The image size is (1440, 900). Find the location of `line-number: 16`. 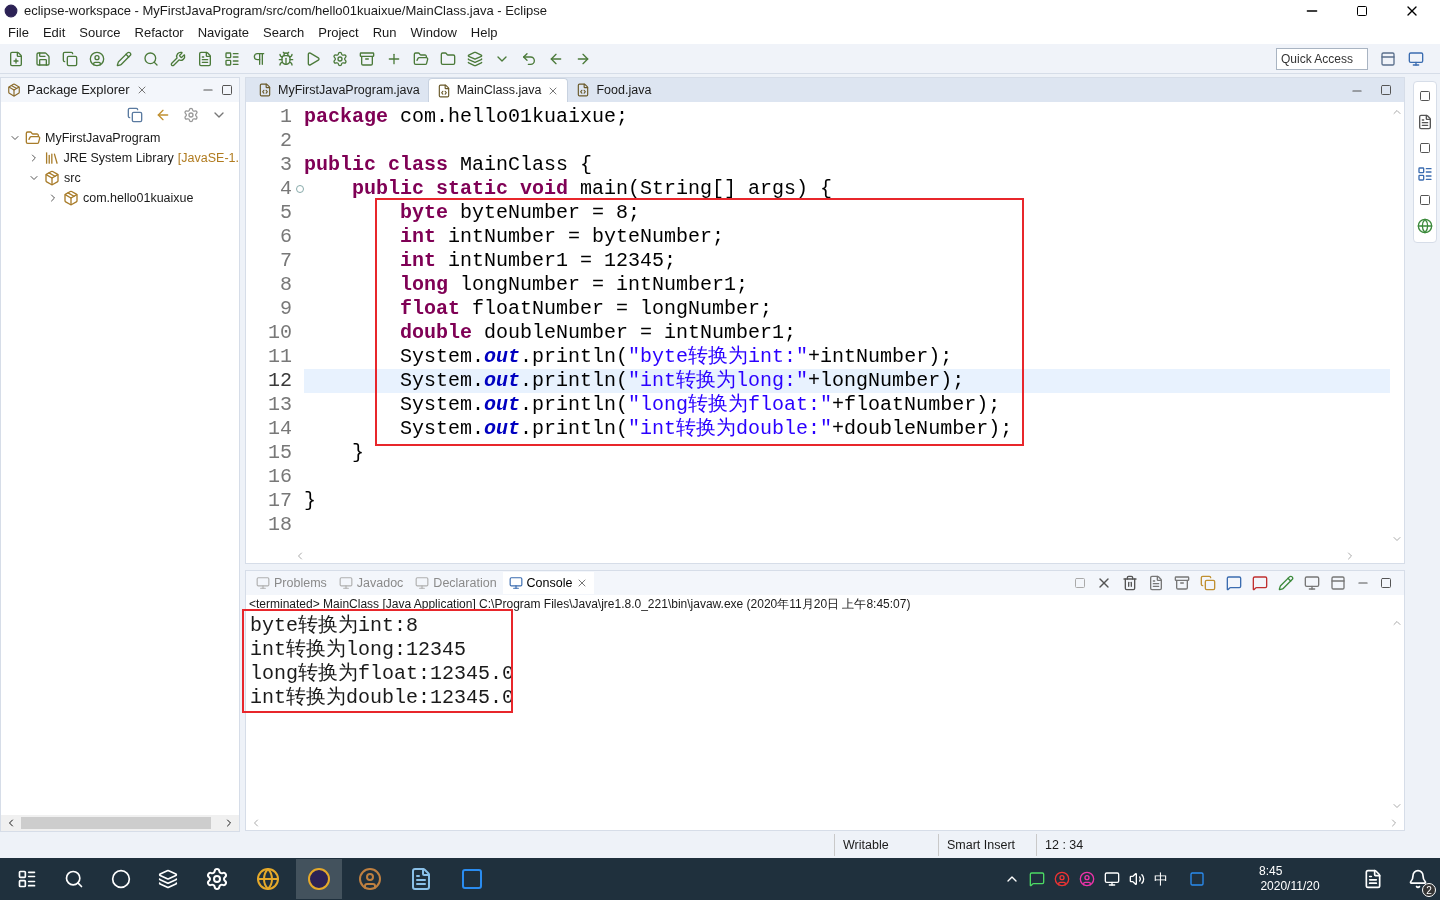

line-number: 16 is located at coordinates (280, 477).